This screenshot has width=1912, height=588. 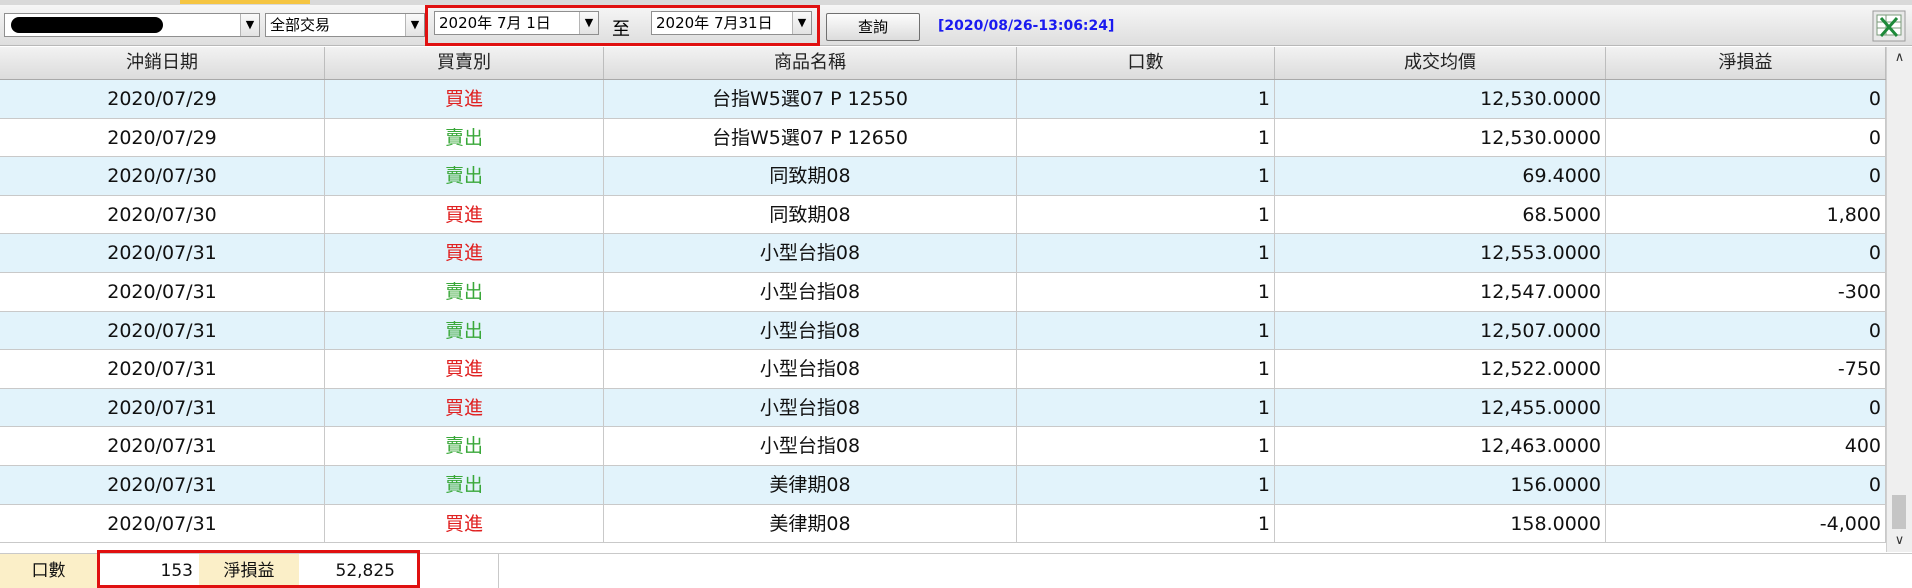 I want to click on account-select: ▼, so click(x=132, y=25).